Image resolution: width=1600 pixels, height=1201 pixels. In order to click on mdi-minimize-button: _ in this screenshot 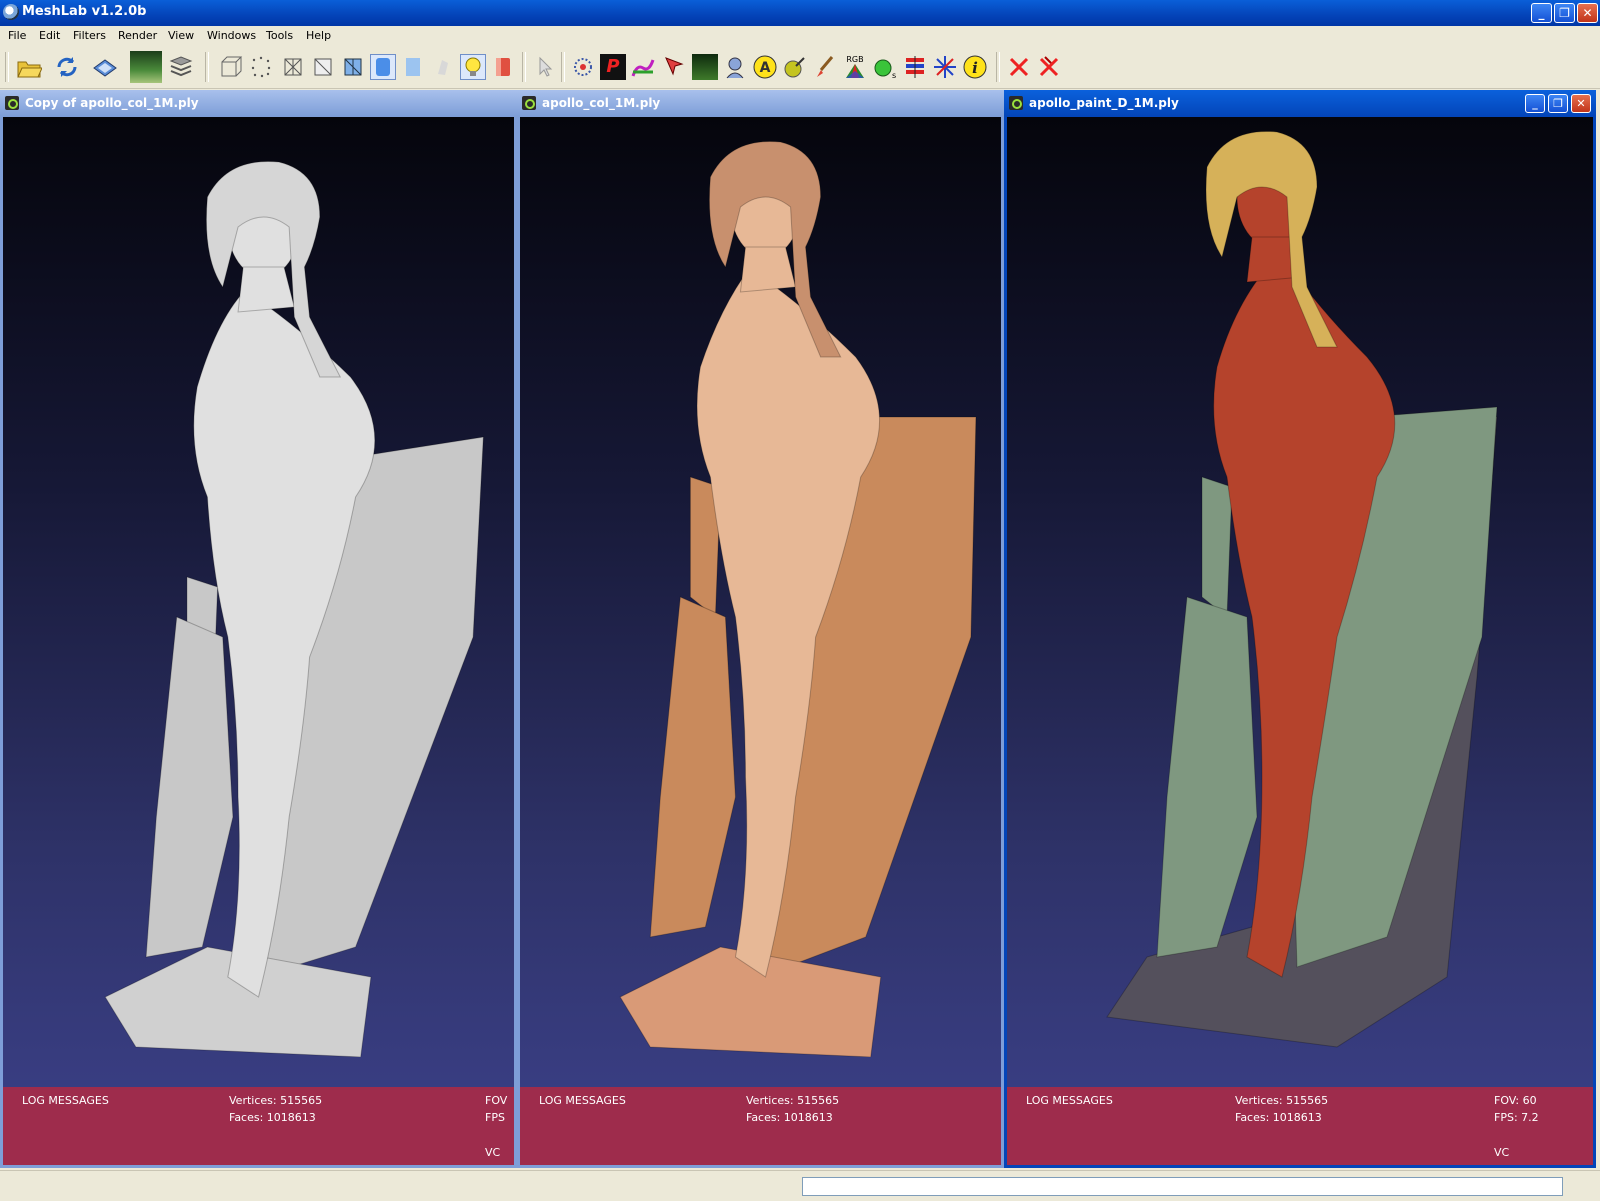, I will do `click(1535, 103)`.